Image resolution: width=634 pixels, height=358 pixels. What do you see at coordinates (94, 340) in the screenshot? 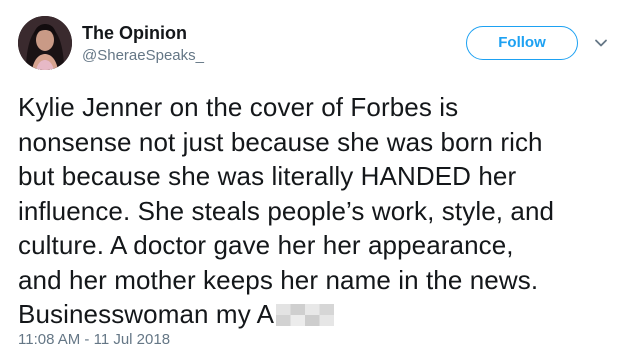
I see `tweet-timestamp: 11:08 AM - 11 Jul 2018` at bounding box center [94, 340].